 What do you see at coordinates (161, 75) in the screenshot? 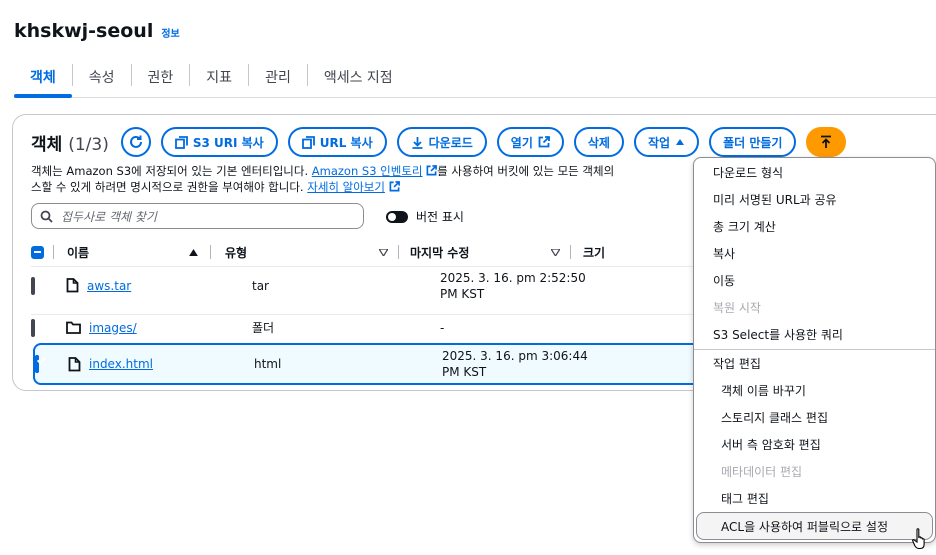
I see `tab-permissions: 권한` at bounding box center [161, 75].